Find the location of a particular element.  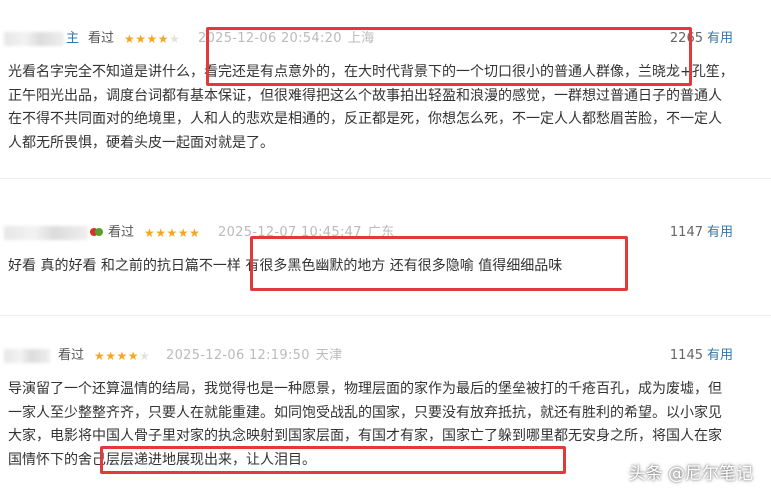

useful-count: 1147 is located at coordinates (686, 232).